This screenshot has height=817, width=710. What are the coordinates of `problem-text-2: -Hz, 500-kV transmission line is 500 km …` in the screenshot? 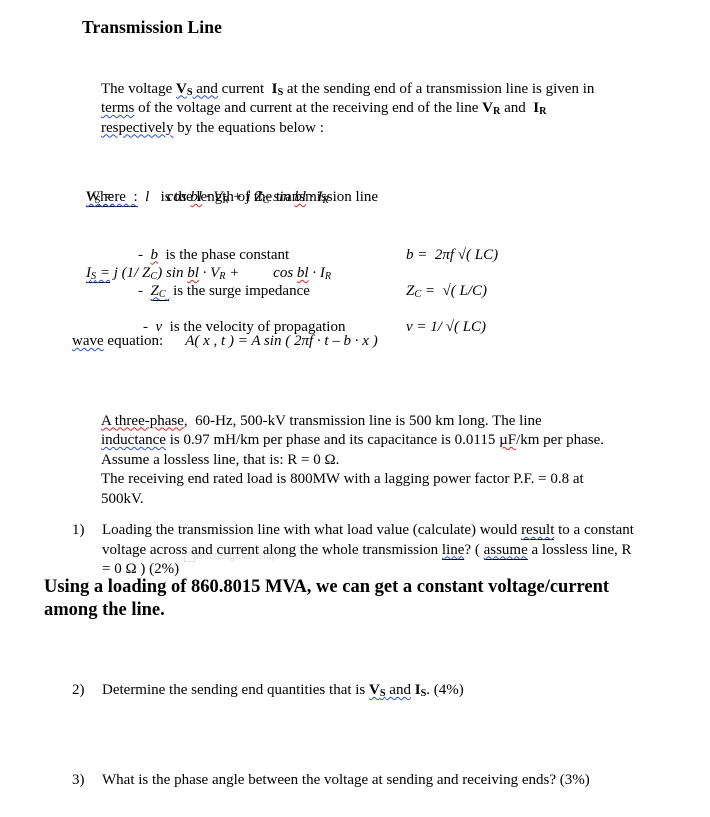 It's located at (376, 420).